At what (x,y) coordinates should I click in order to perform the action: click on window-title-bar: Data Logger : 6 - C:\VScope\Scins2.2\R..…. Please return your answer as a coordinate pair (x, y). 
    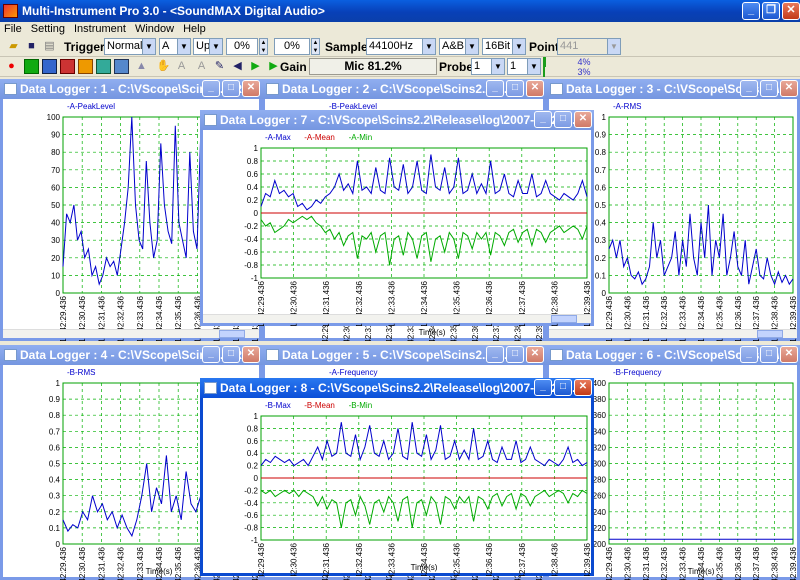
    Looking at the image, I should click on (673, 355).